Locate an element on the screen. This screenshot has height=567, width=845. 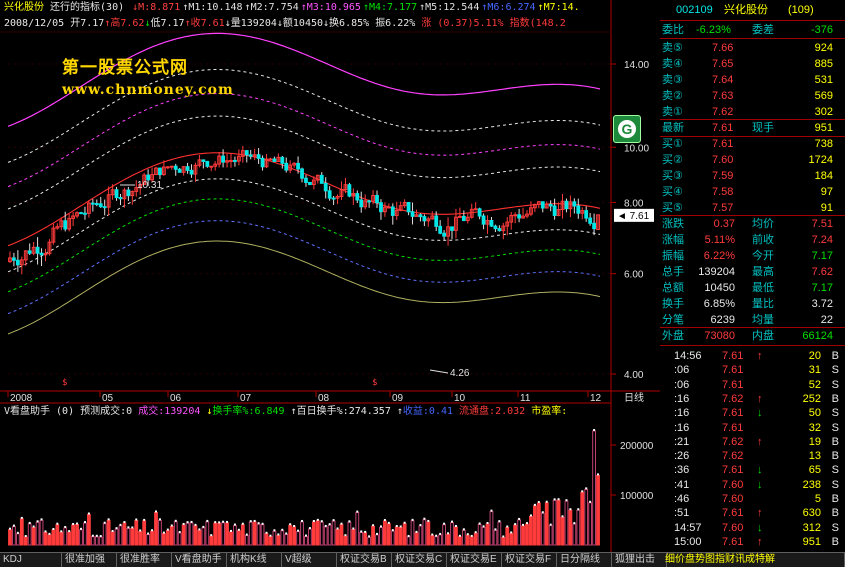
vol-forecast: 预测成交:0 is located at coordinates (106, 411).